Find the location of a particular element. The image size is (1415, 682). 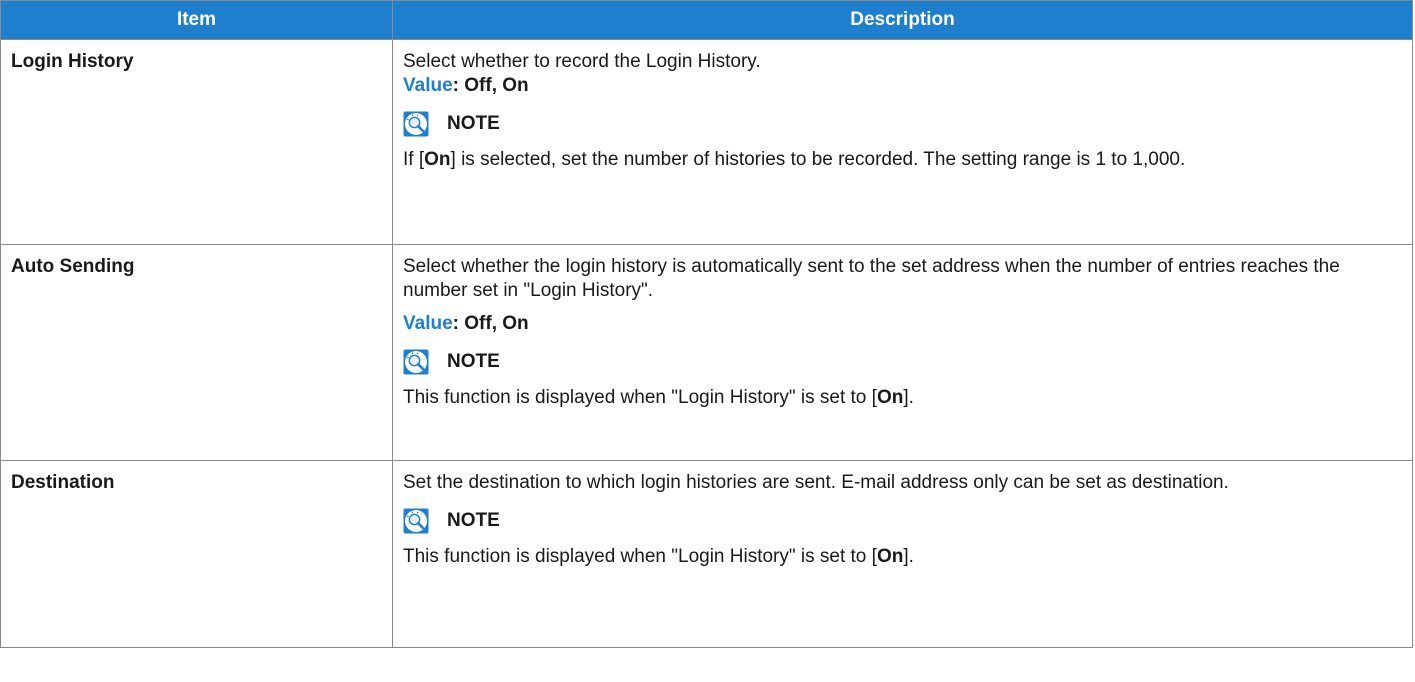

table-header-row: Item Description is located at coordinates (706, 20).